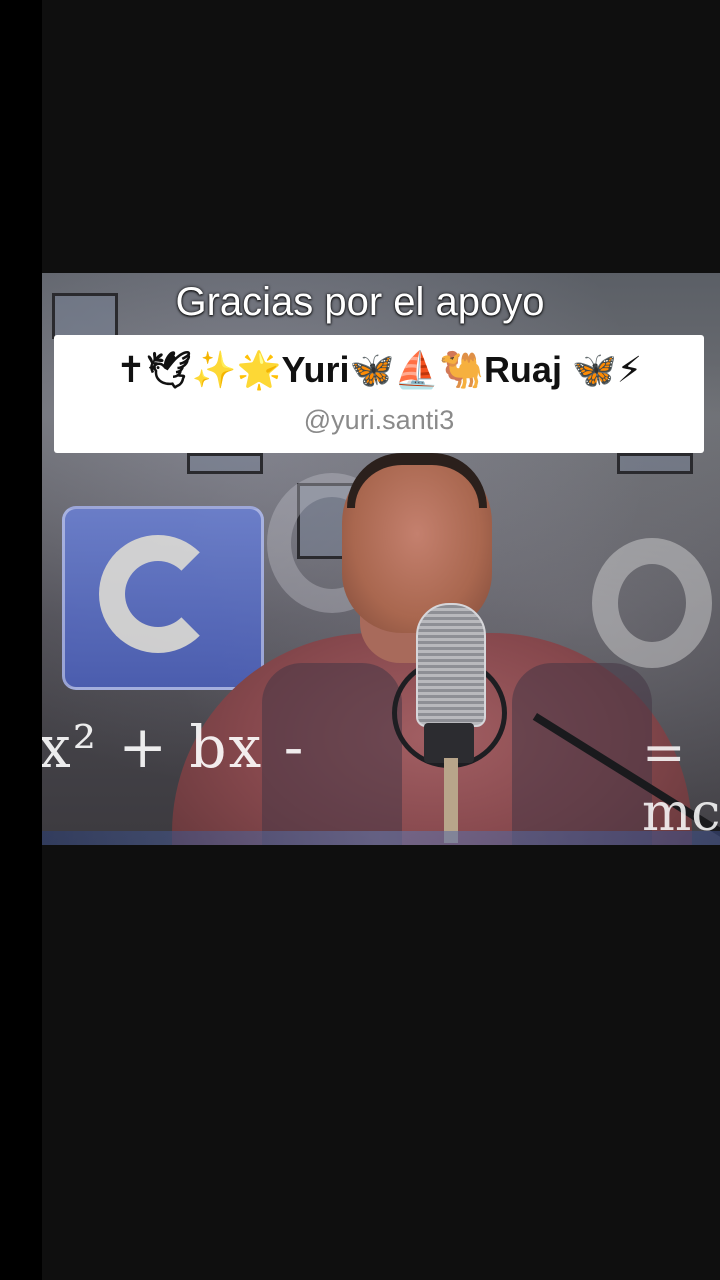  Describe the element at coordinates (158, 594) in the screenshot. I see `c-letter-ring-icon` at that location.